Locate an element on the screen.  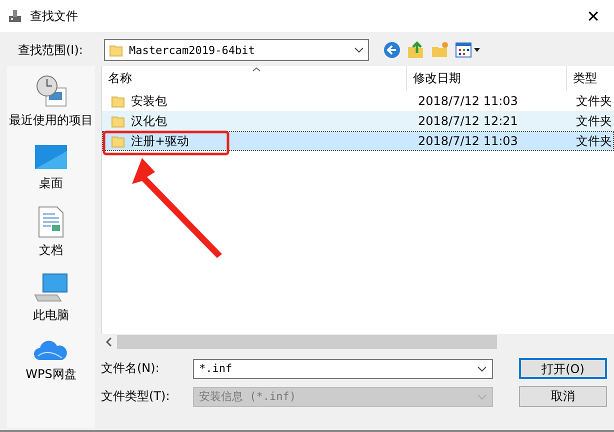
look-in-dropdown: Mastercam2019-64bit is located at coordinates (236, 50).